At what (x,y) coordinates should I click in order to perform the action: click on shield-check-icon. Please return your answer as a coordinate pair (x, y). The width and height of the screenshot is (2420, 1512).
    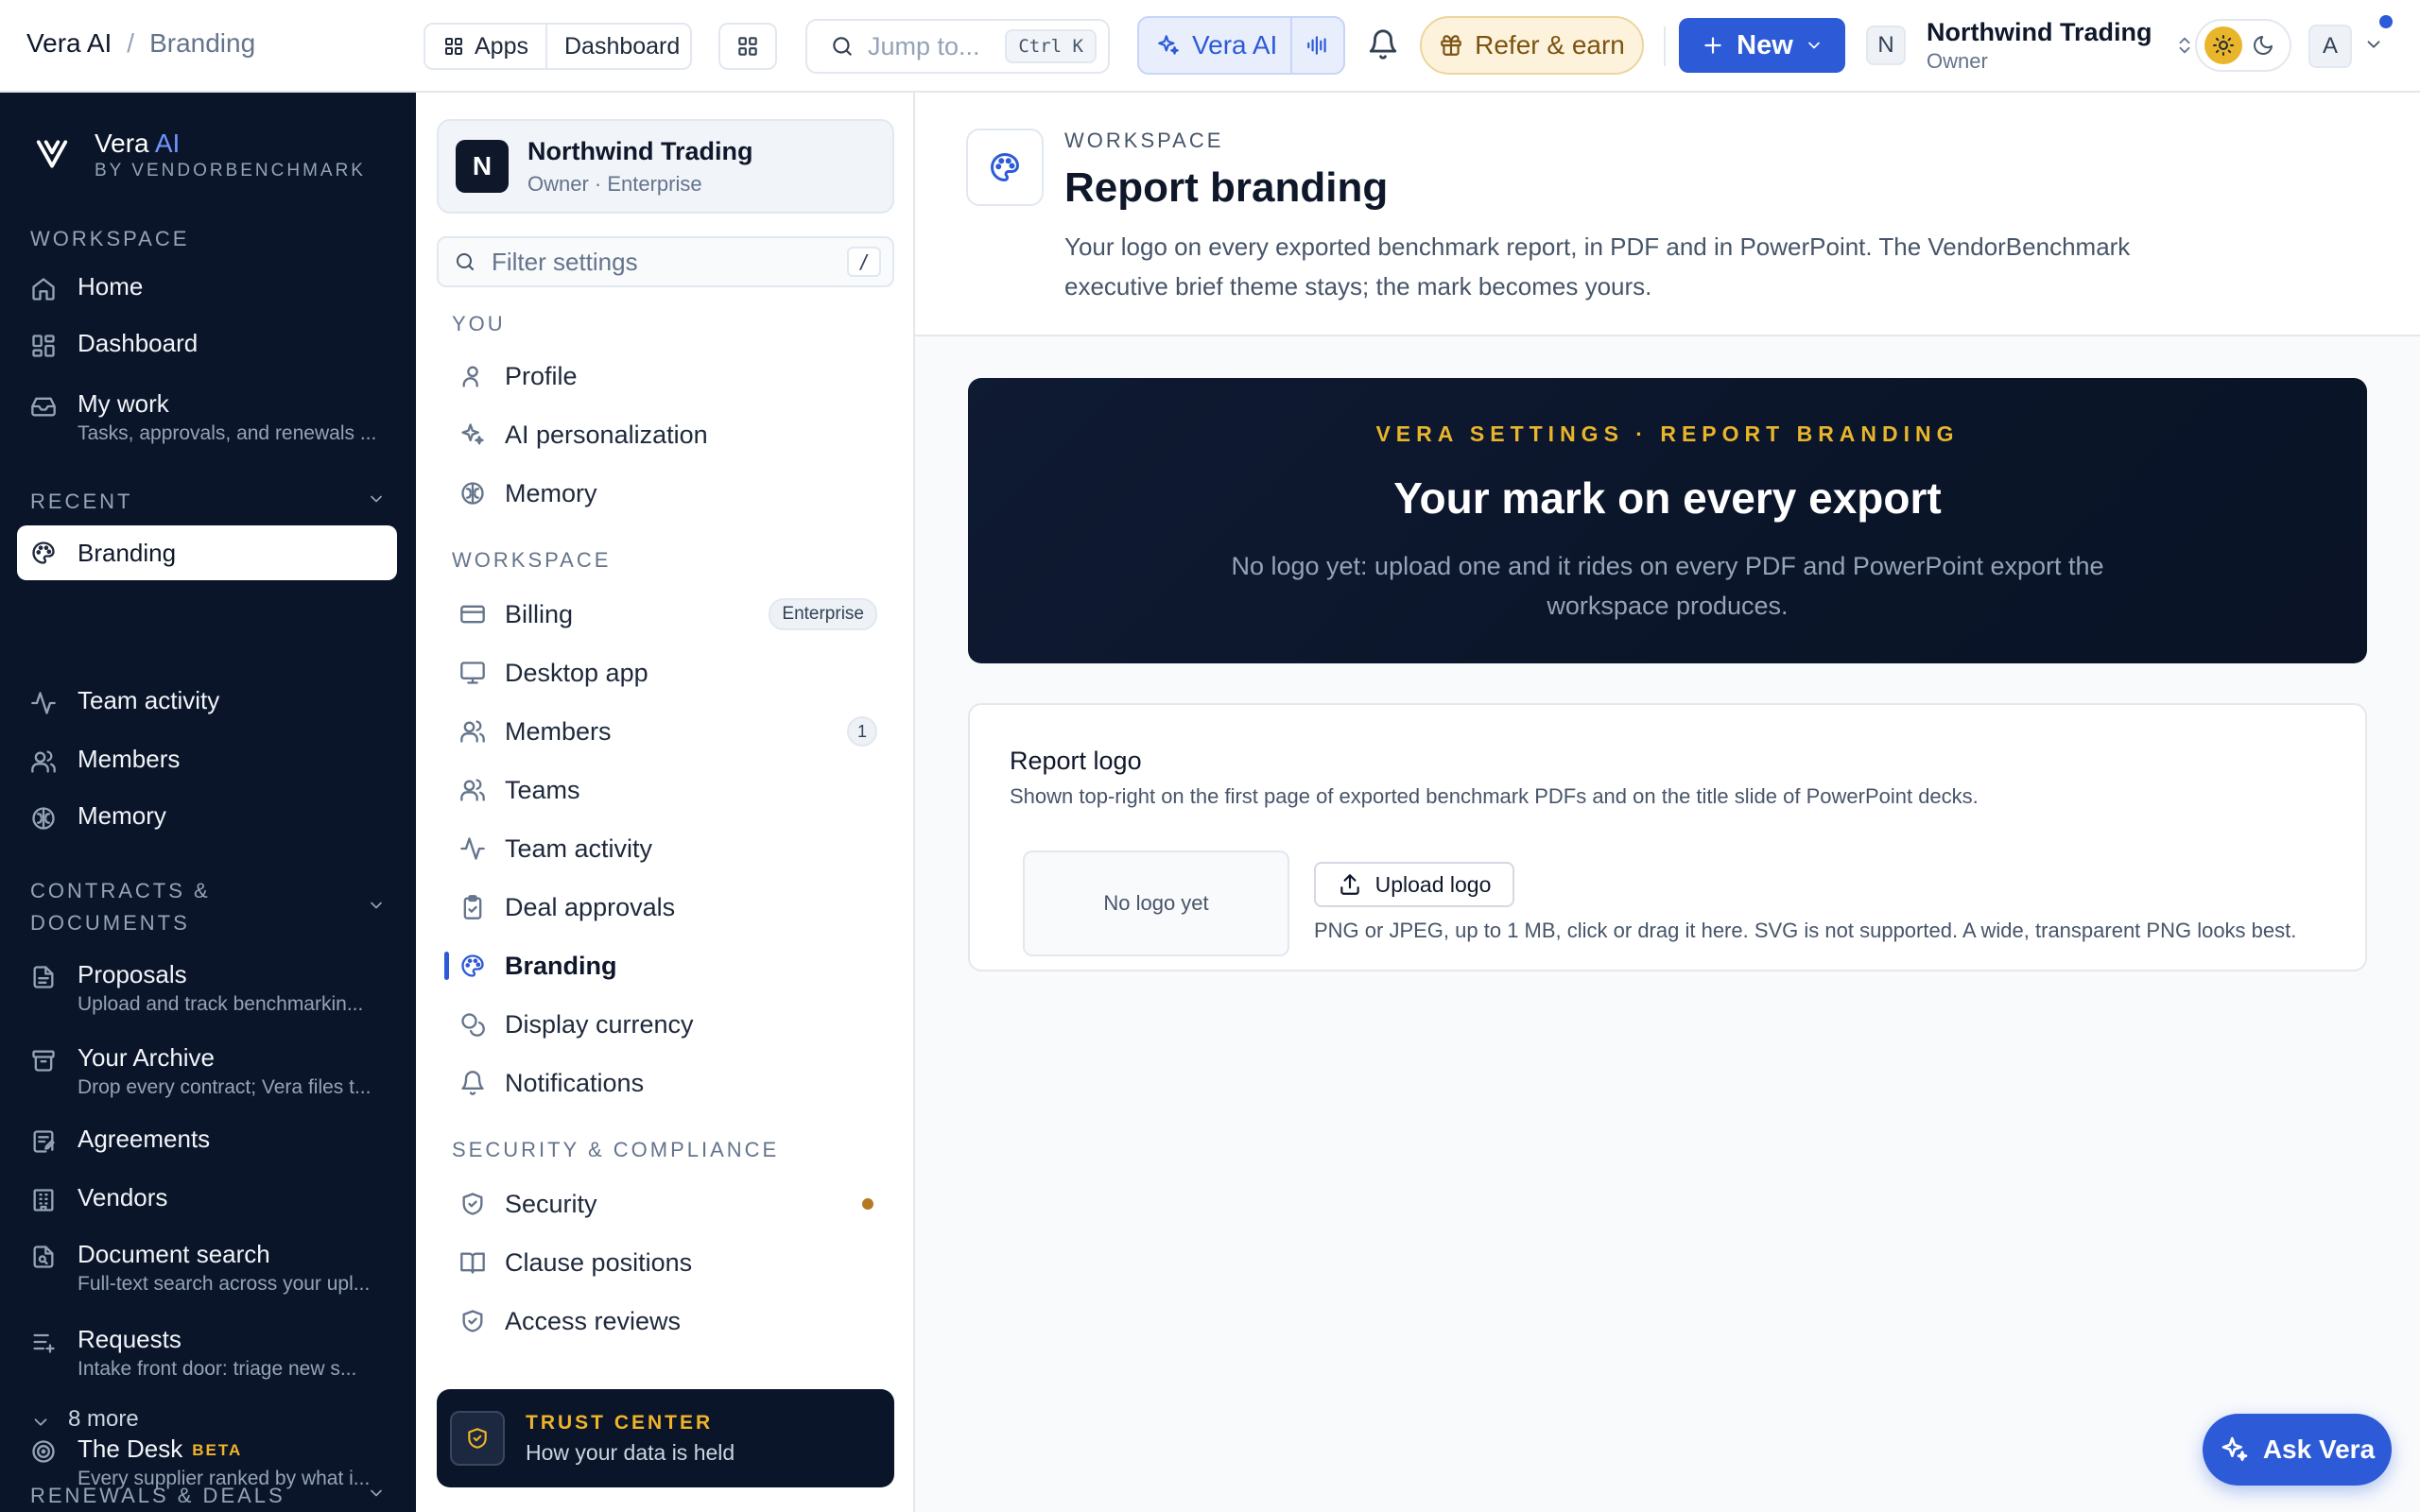
    Looking at the image, I should click on (472, 1204).